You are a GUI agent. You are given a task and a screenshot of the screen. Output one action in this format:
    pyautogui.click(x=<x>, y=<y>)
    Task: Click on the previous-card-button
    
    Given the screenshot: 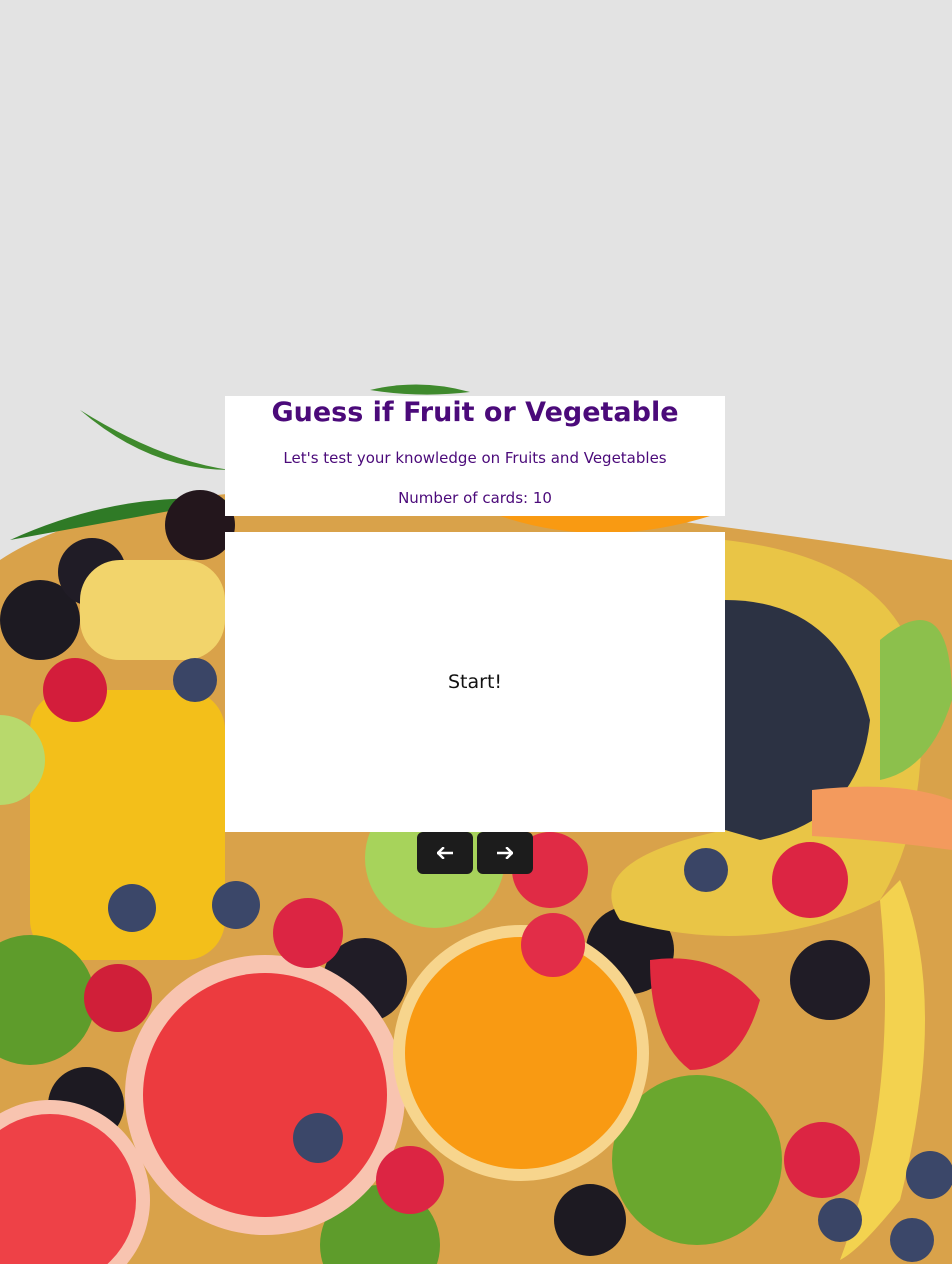 What is the action you would take?
    pyautogui.click(x=445, y=853)
    